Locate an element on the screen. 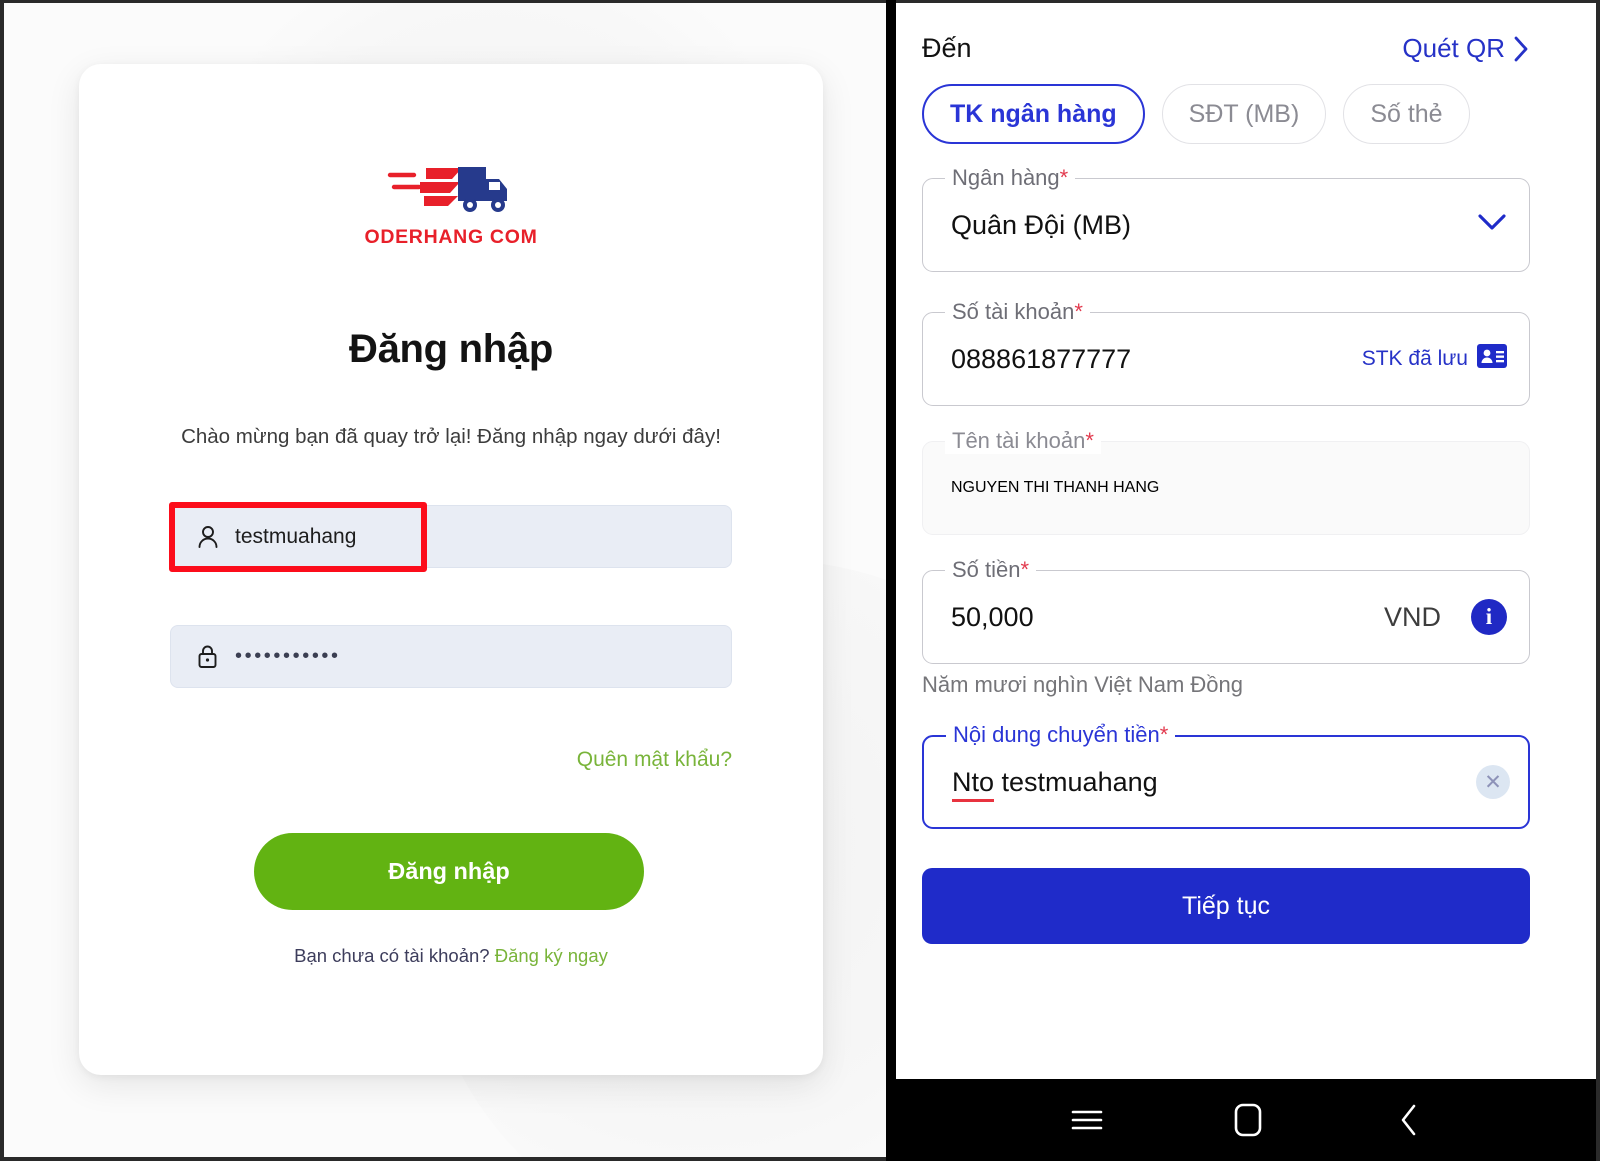 Image resolution: width=1600 pixels, height=1161 pixels. login-button: Đăng nhập is located at coordinates (449, 871).